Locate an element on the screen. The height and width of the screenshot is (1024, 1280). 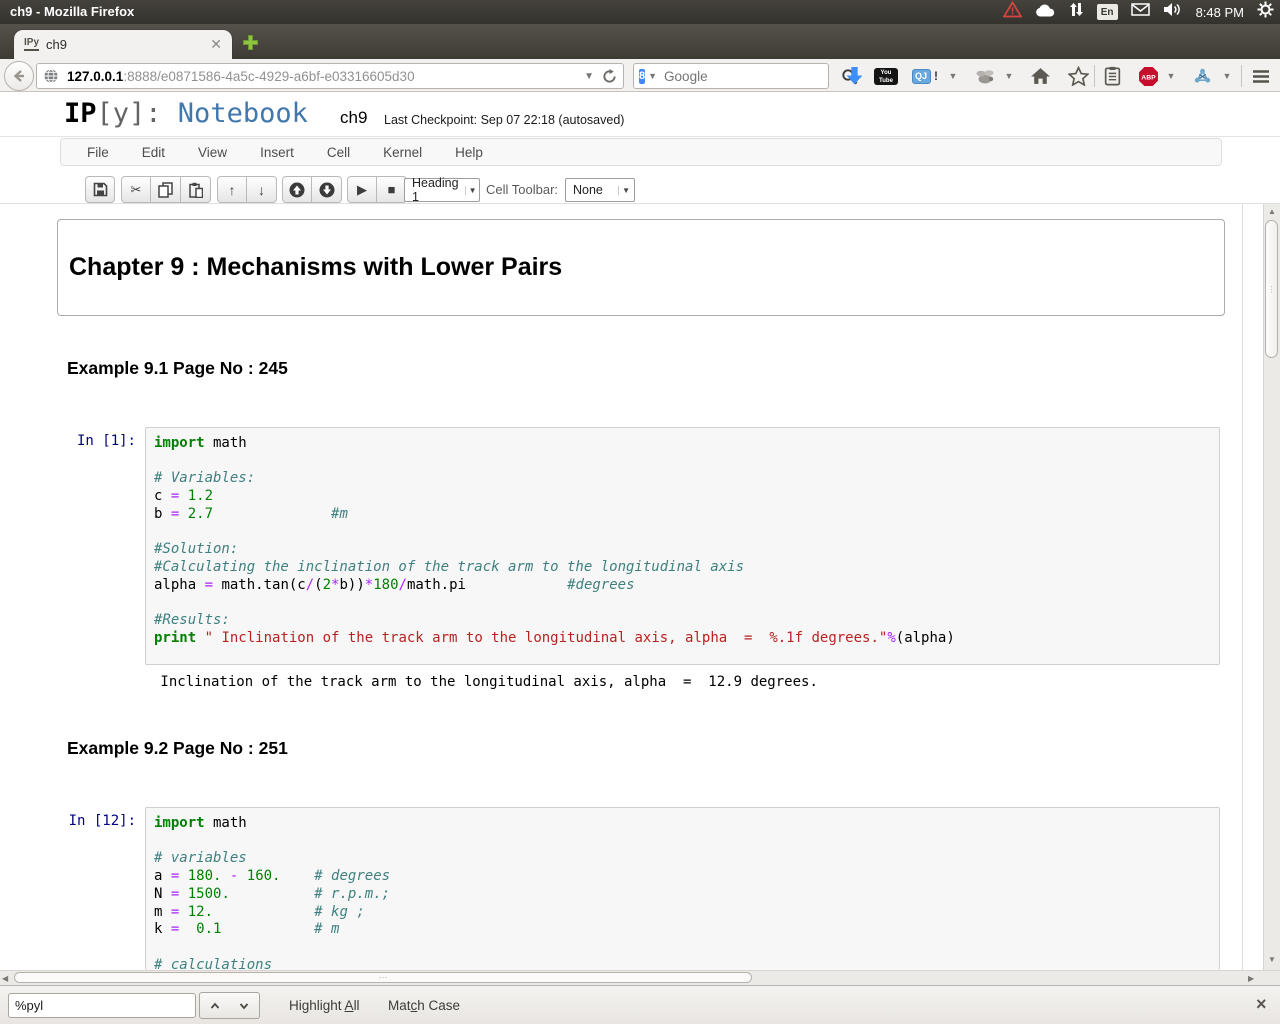
gear-icon is located at coordinates (1265, 12).